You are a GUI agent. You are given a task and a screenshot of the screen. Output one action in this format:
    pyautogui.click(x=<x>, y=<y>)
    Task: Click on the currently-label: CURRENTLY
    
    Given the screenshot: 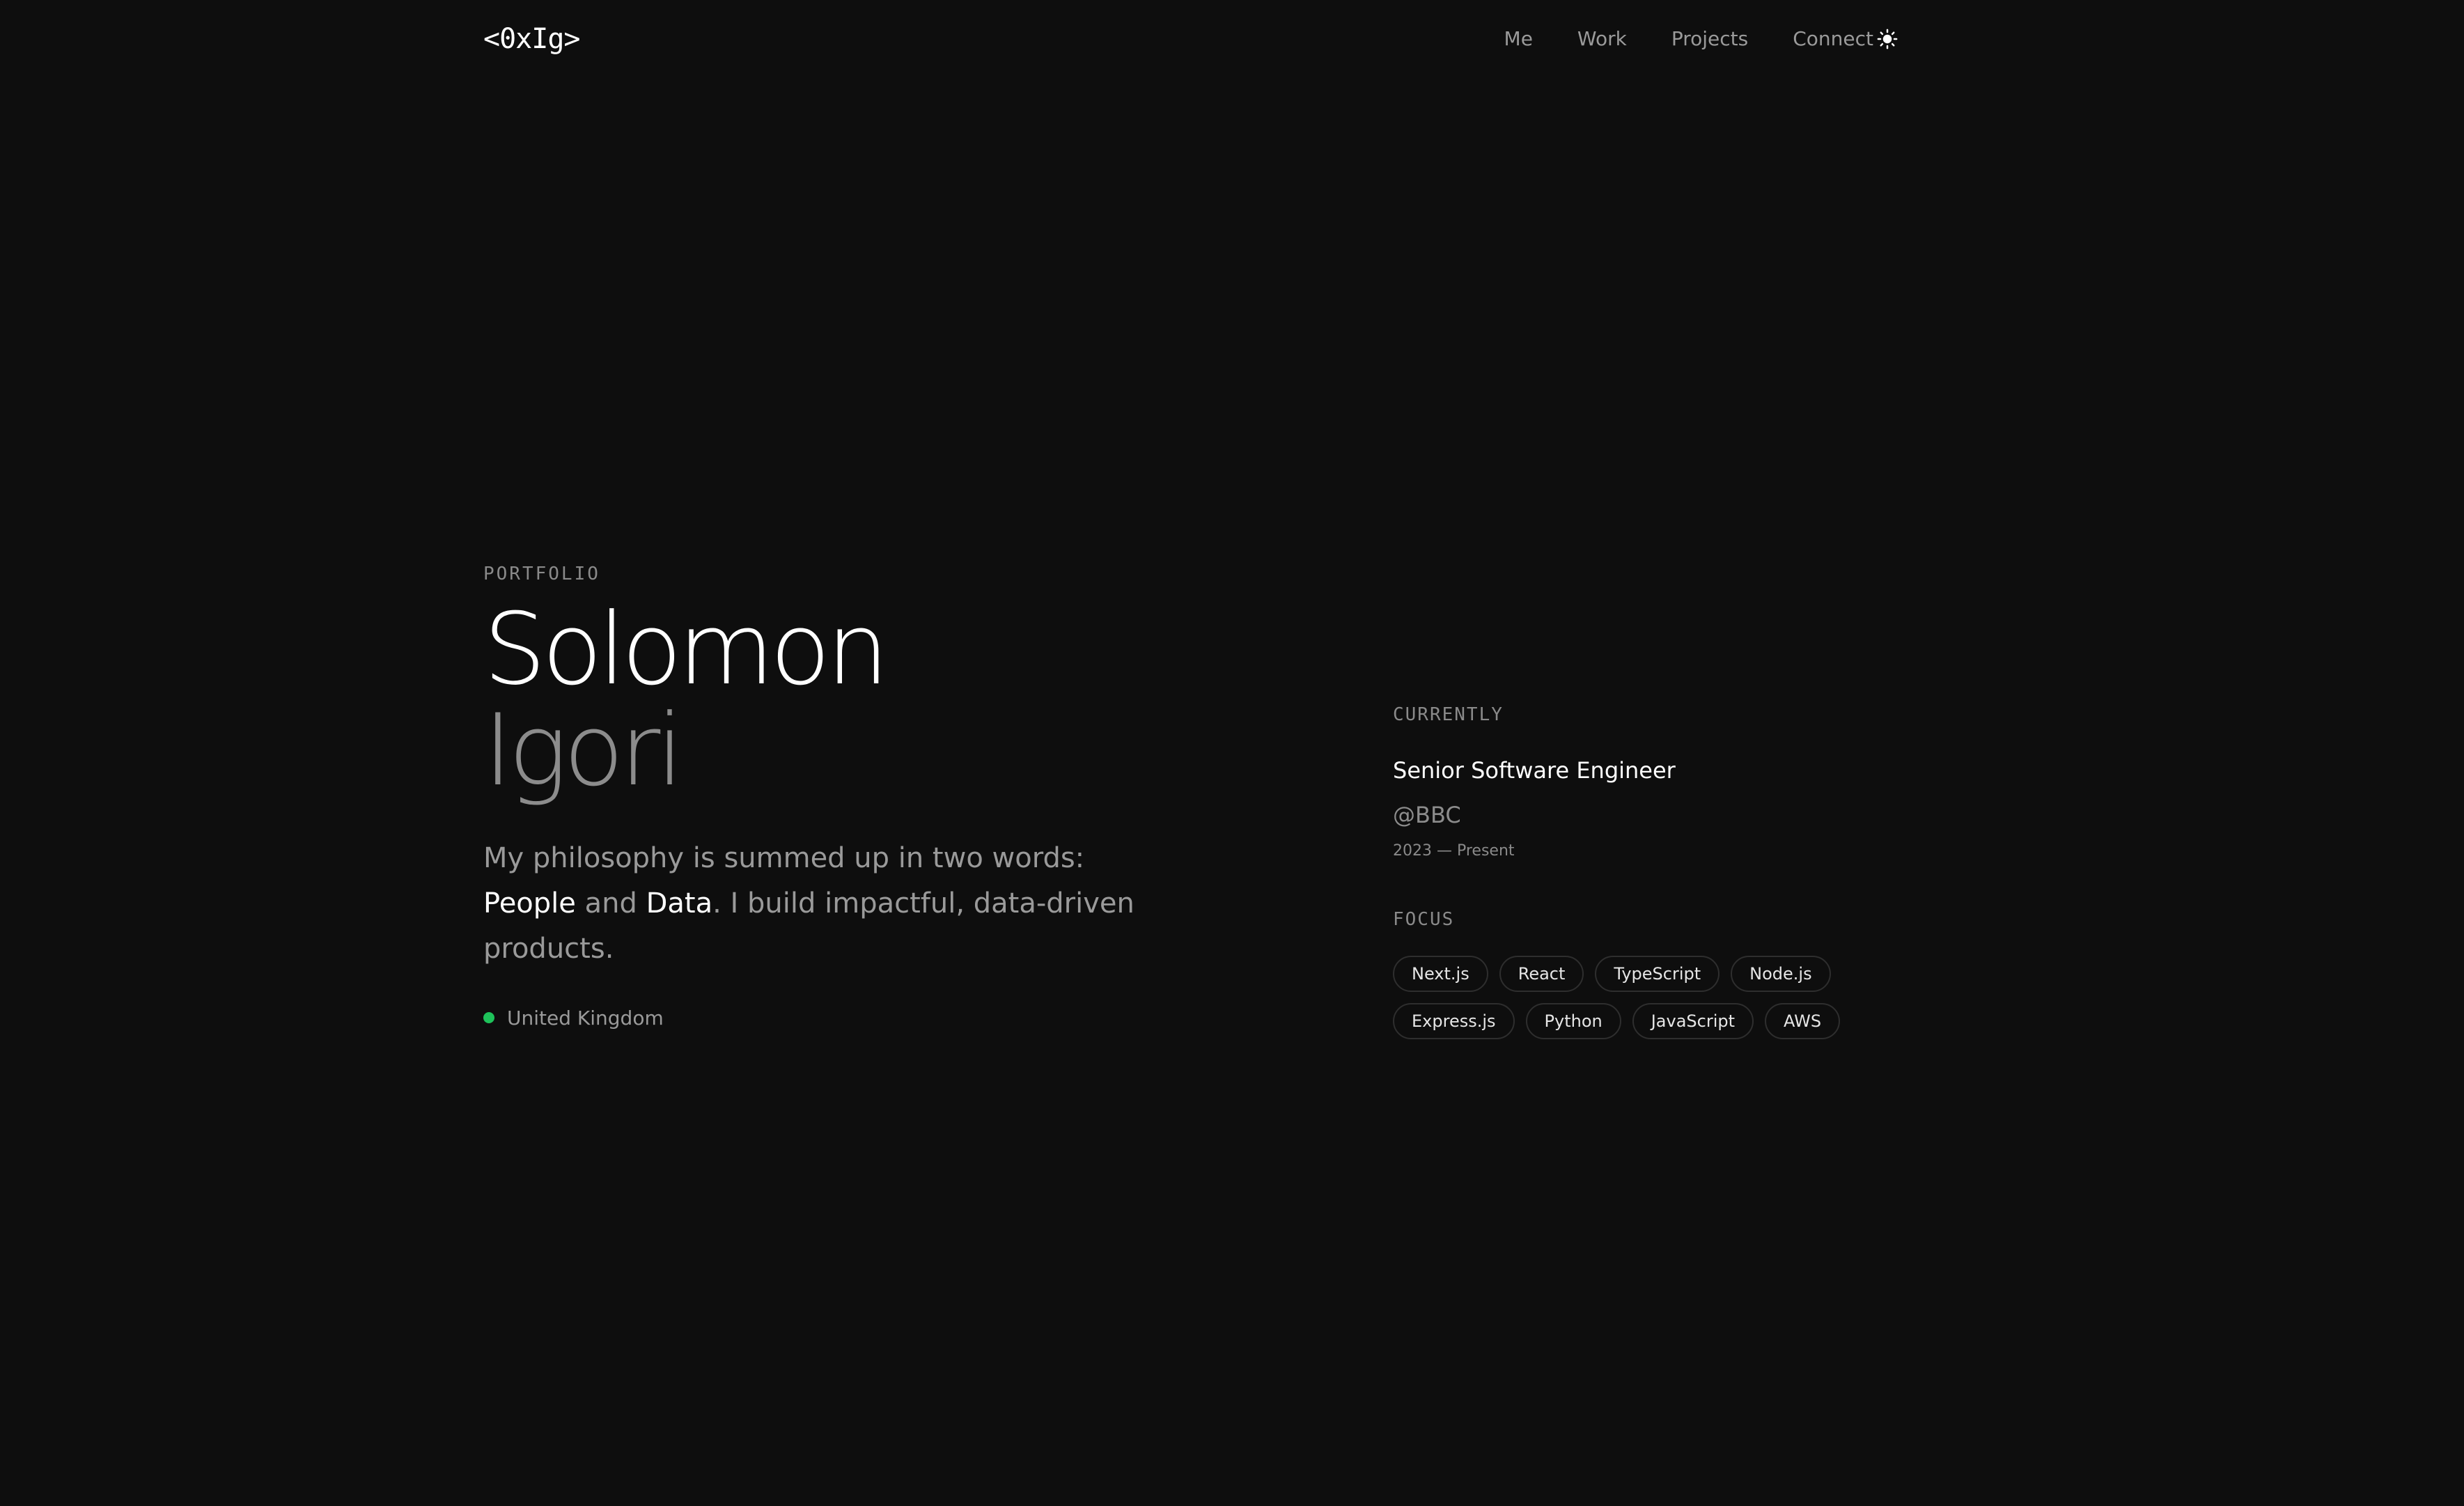 What is the action you would take?
    pyautogui.click(x=1448, y=715)
    